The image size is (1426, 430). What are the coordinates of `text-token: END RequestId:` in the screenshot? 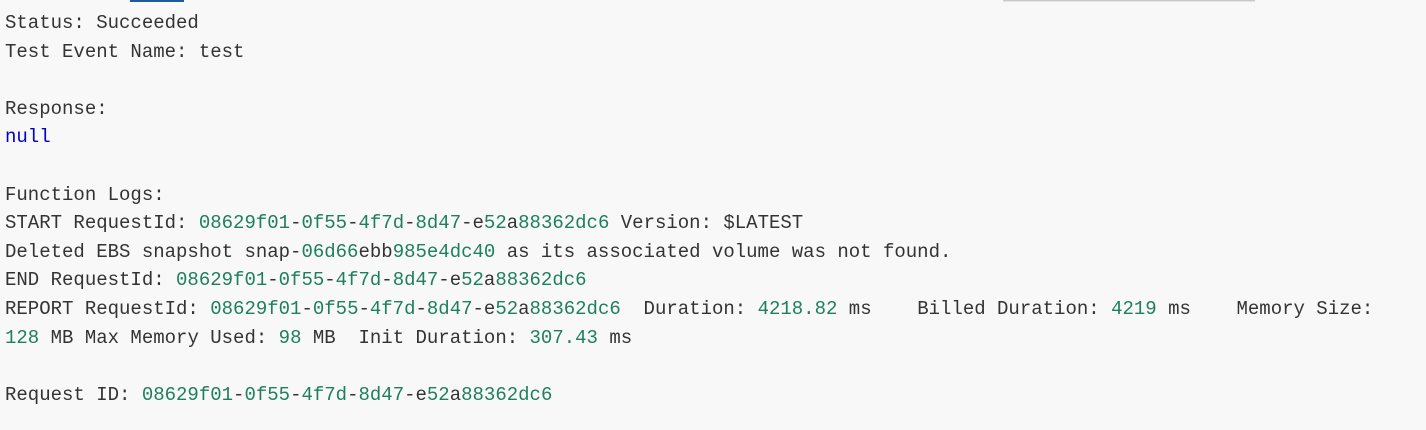 It's located at (91, 280).